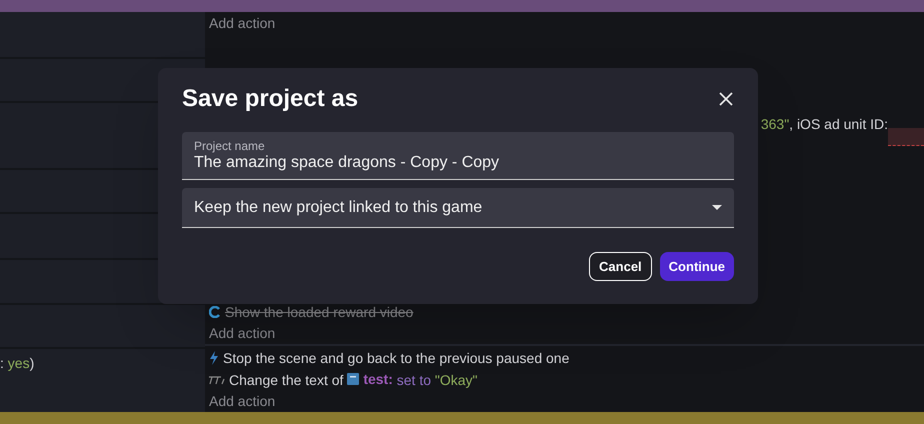 The image size is (924, 424). I want to click on text-icon, so click(217, 380).